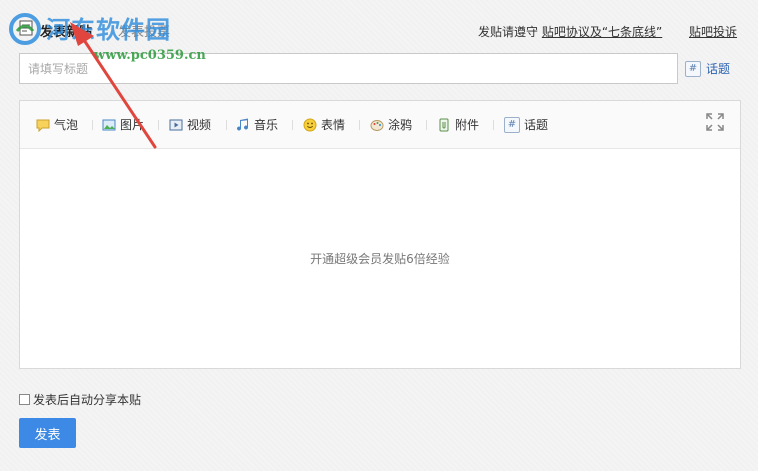 This screenshot has width=758, height=471. Describe the element at coordinates (510, 32) in the screenshot. I see `rules-prefix: 发贴请遵守` at that location.